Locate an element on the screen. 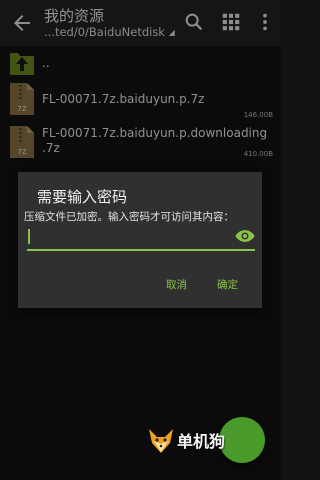 The height and width of the screenshot is (480, 320). password-input is located at coordinates (128, 236).